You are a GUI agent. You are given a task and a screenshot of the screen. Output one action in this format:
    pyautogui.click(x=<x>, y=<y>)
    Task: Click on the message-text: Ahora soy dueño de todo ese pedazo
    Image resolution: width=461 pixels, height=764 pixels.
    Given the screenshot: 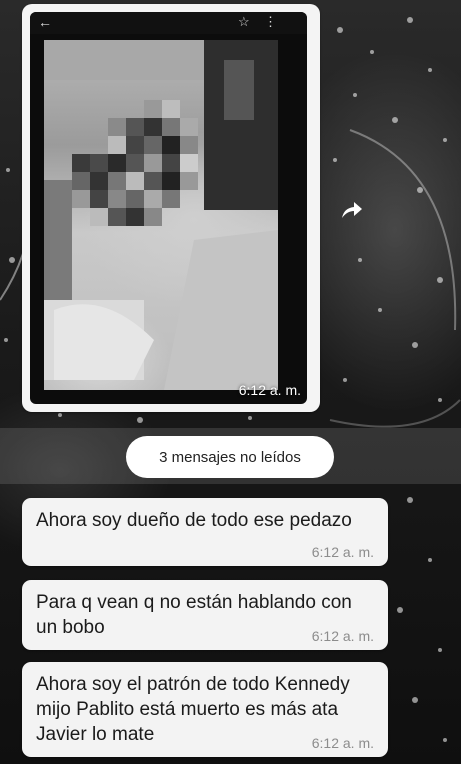 What is the action you would take?
    pyautogui.click(x=194, y=520)
    